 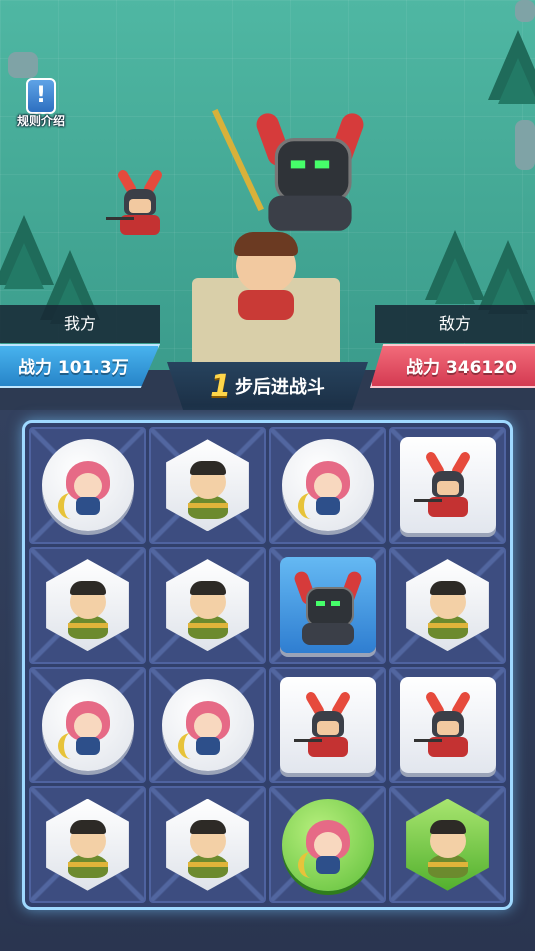 What do you see at coordinates (41, 96) in the screenshot?
I see `exclamation-book-icon: !` at bounding box center [41, 96].